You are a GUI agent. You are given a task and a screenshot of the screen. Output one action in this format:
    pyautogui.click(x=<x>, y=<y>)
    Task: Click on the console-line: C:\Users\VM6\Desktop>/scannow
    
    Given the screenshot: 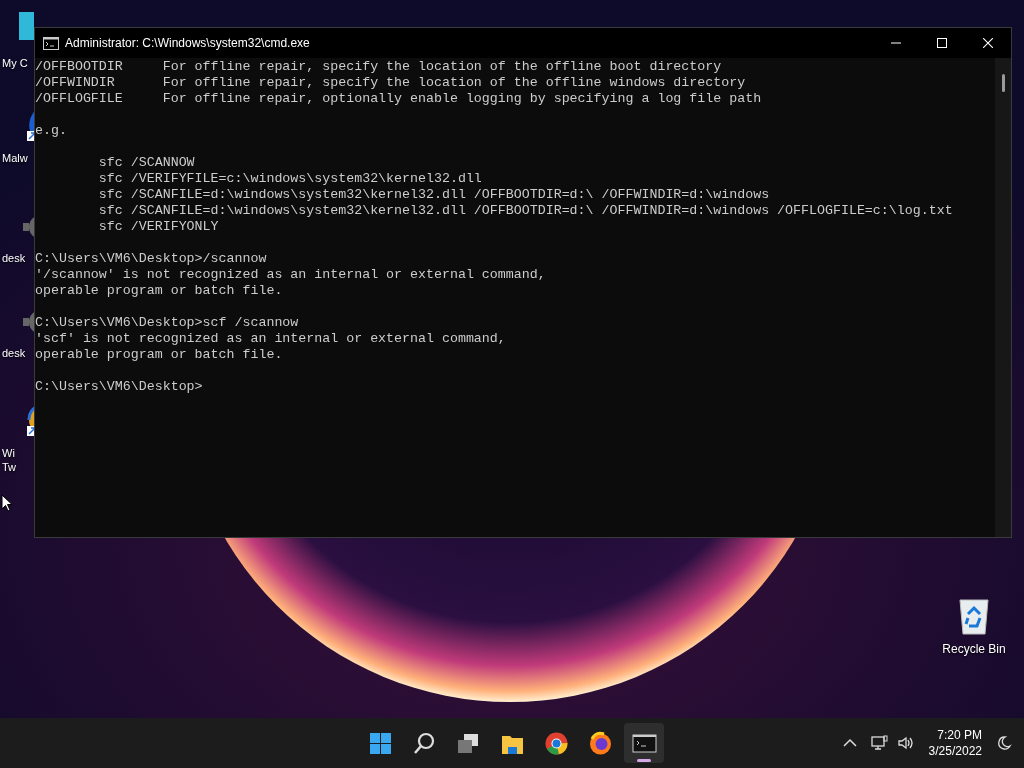 What is the action you would take?
    pyautogui.click(x=151, y=259)
    